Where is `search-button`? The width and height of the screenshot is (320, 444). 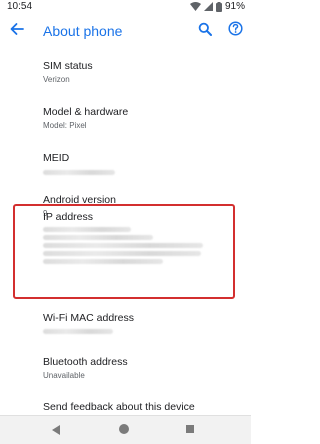
search-button is located at coordinates (205, 31).